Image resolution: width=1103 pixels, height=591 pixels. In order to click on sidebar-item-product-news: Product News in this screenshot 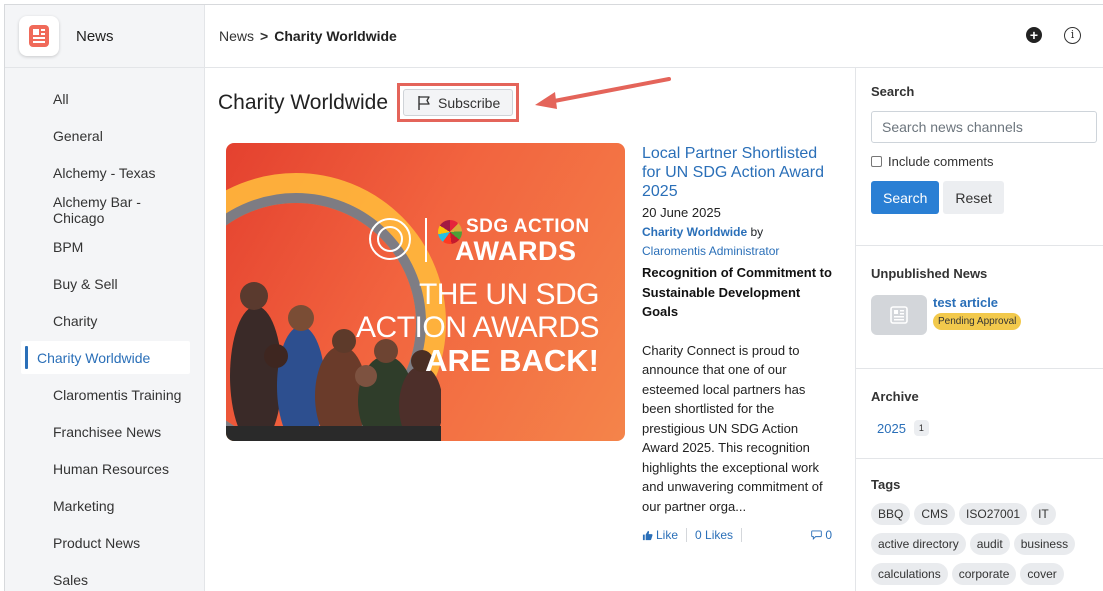, I will do `click(105, 542)`.